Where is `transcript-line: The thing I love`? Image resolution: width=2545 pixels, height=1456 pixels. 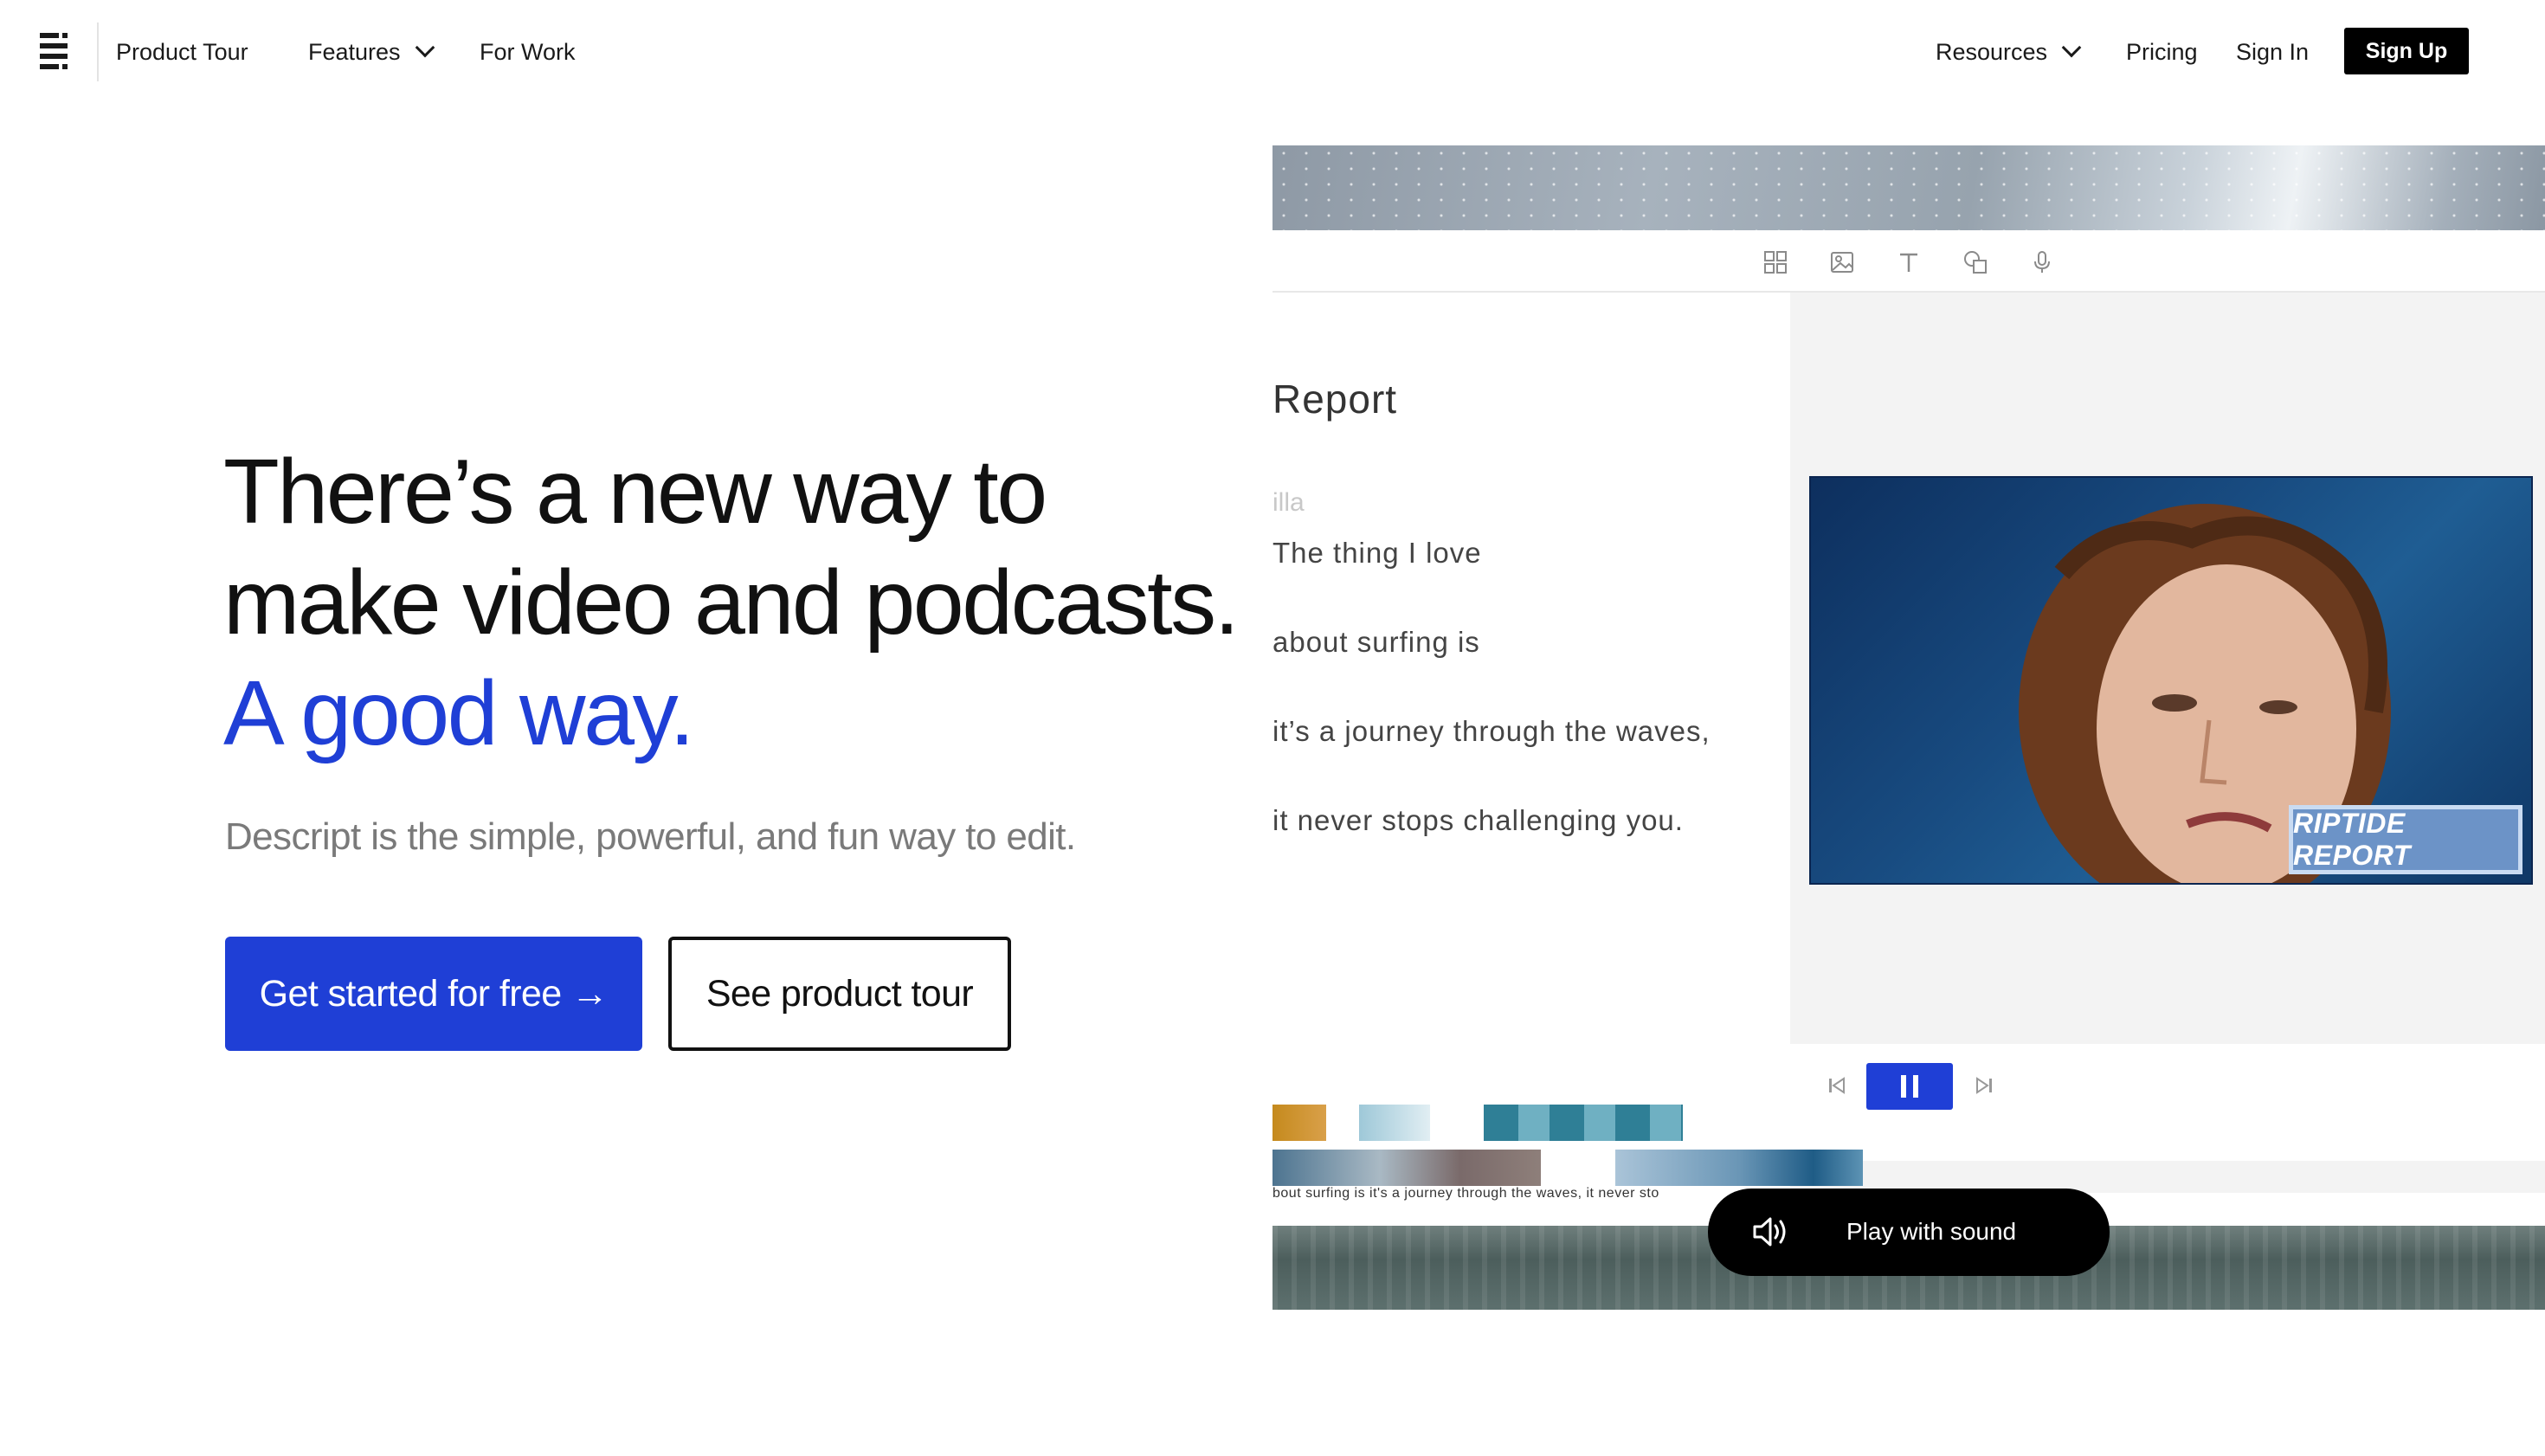 transcript-line: The thing I love is located at coordinates (1377, 553).